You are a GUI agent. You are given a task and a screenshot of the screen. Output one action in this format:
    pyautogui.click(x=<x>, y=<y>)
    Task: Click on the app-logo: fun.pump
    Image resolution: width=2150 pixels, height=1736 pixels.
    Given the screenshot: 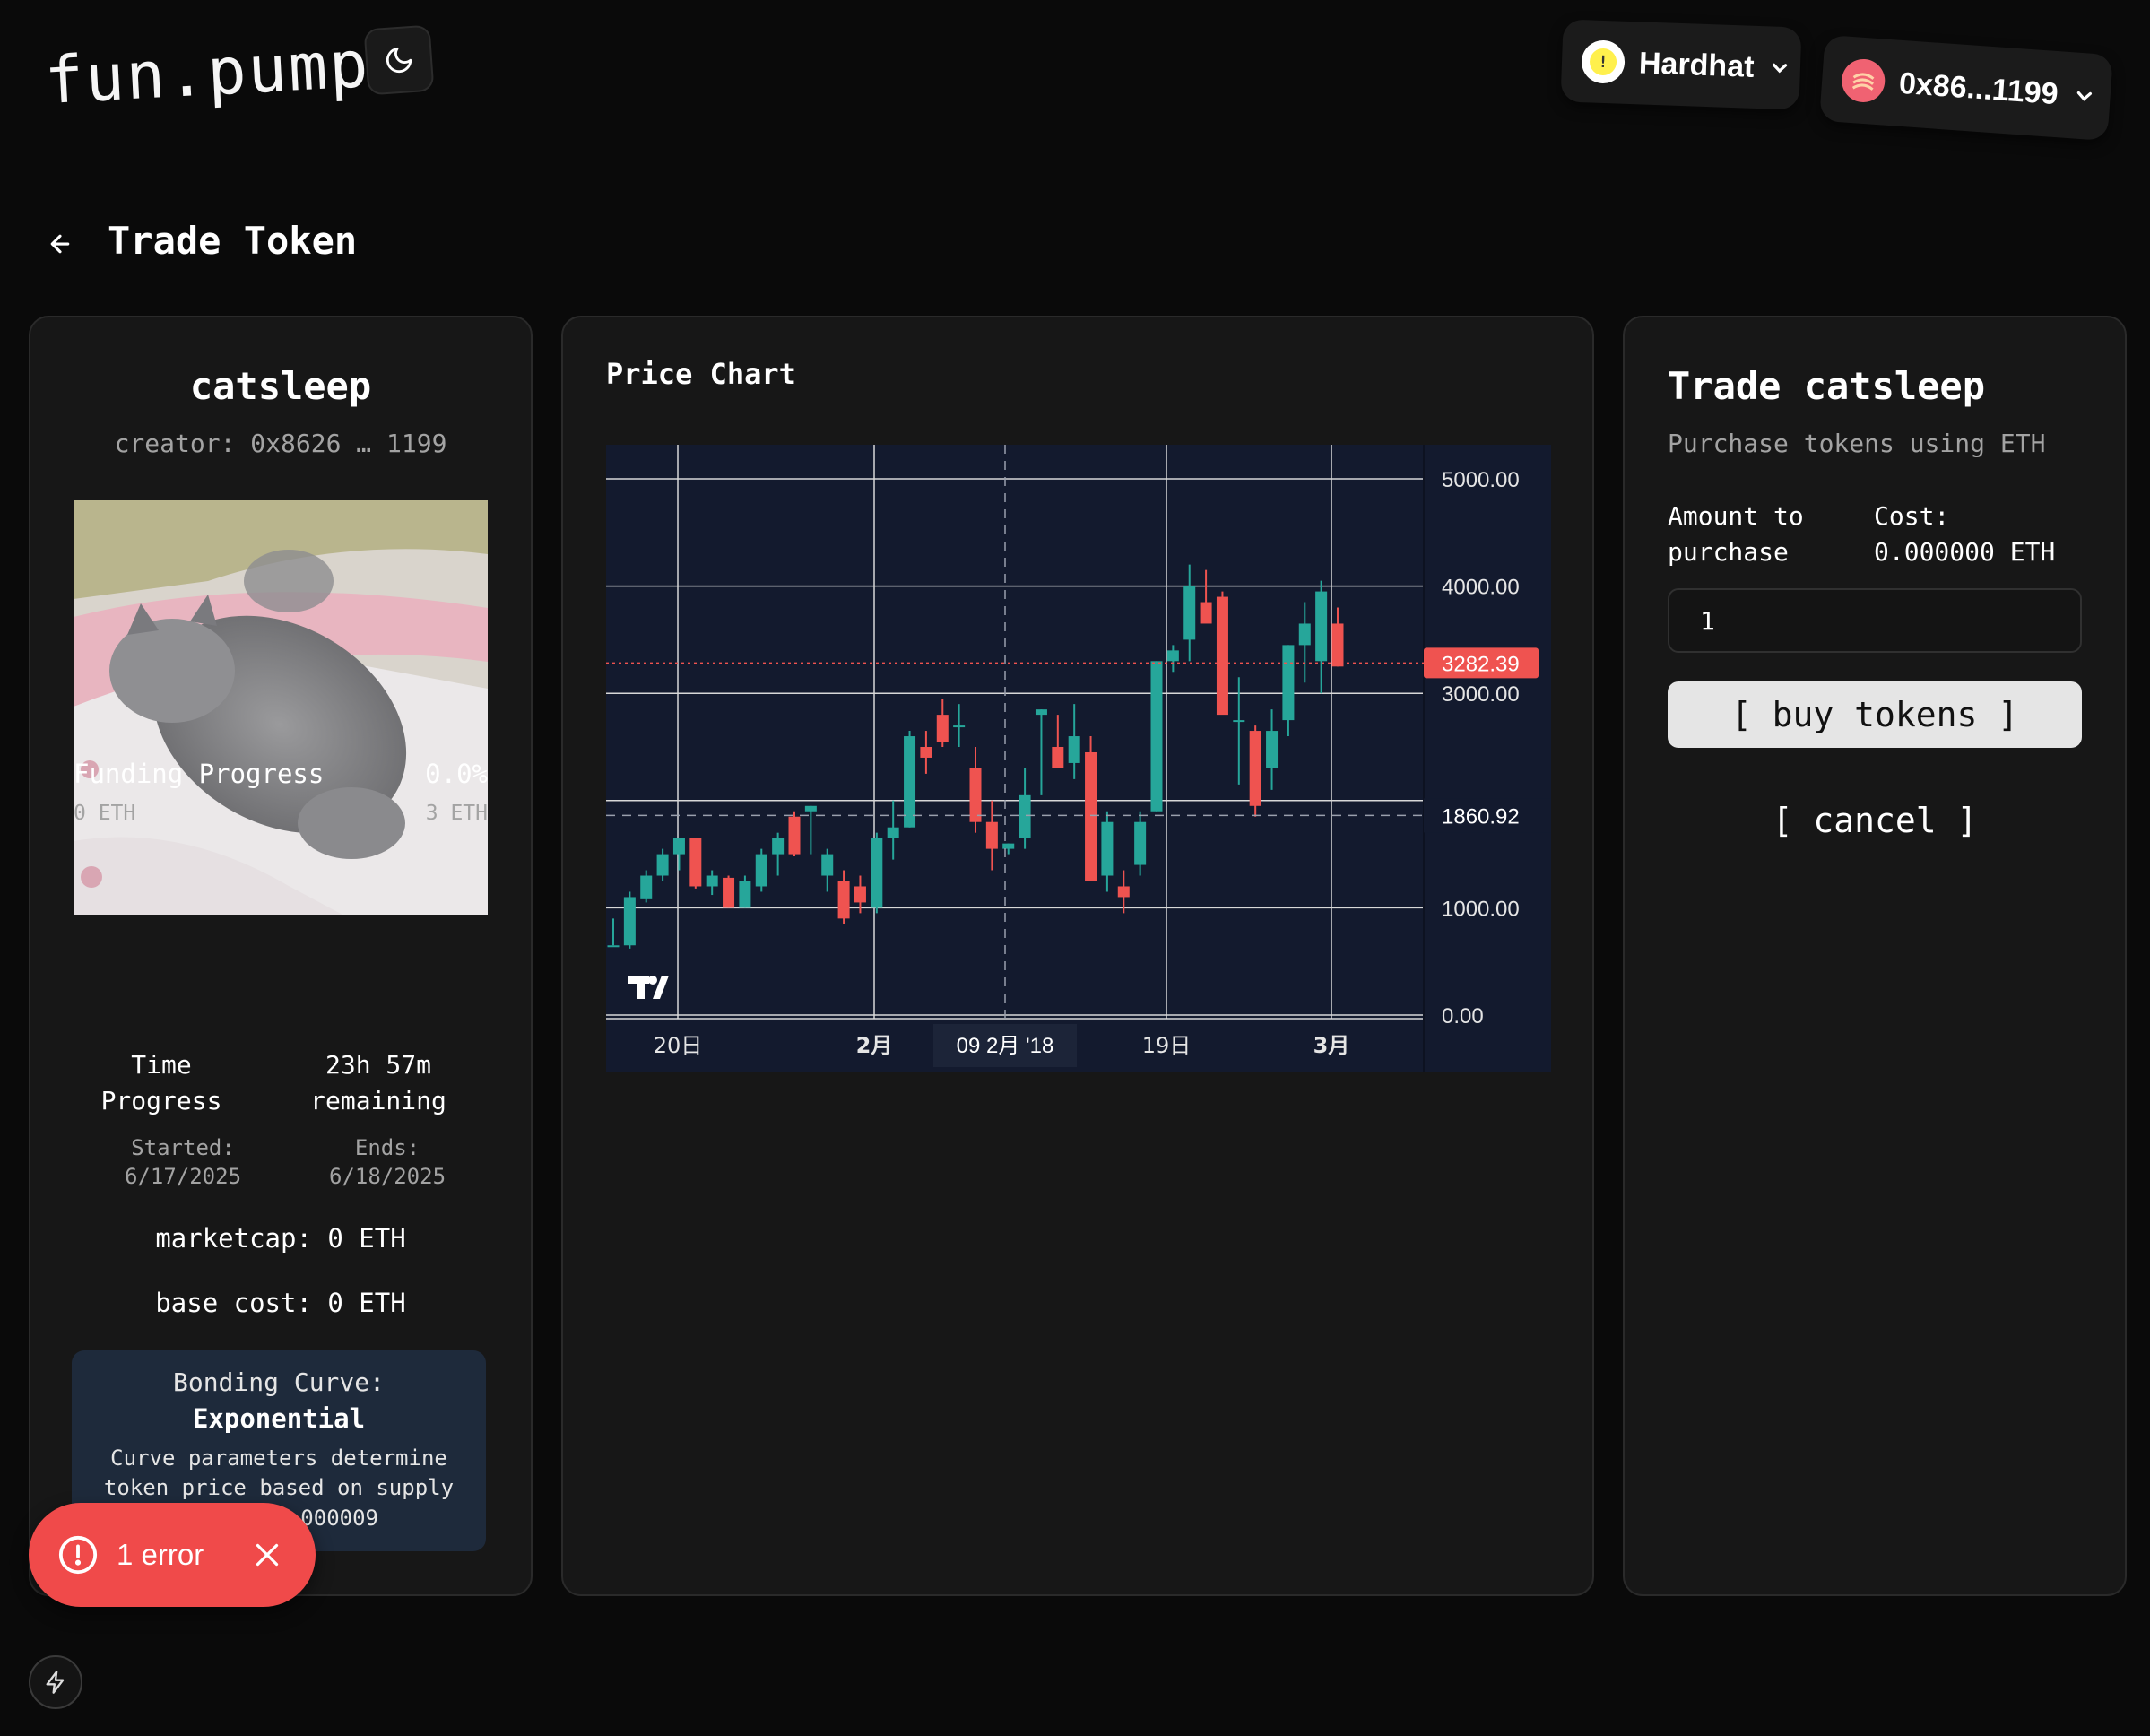 What is the action you would take?
    pyautogui.click(x=207, y=72)
    